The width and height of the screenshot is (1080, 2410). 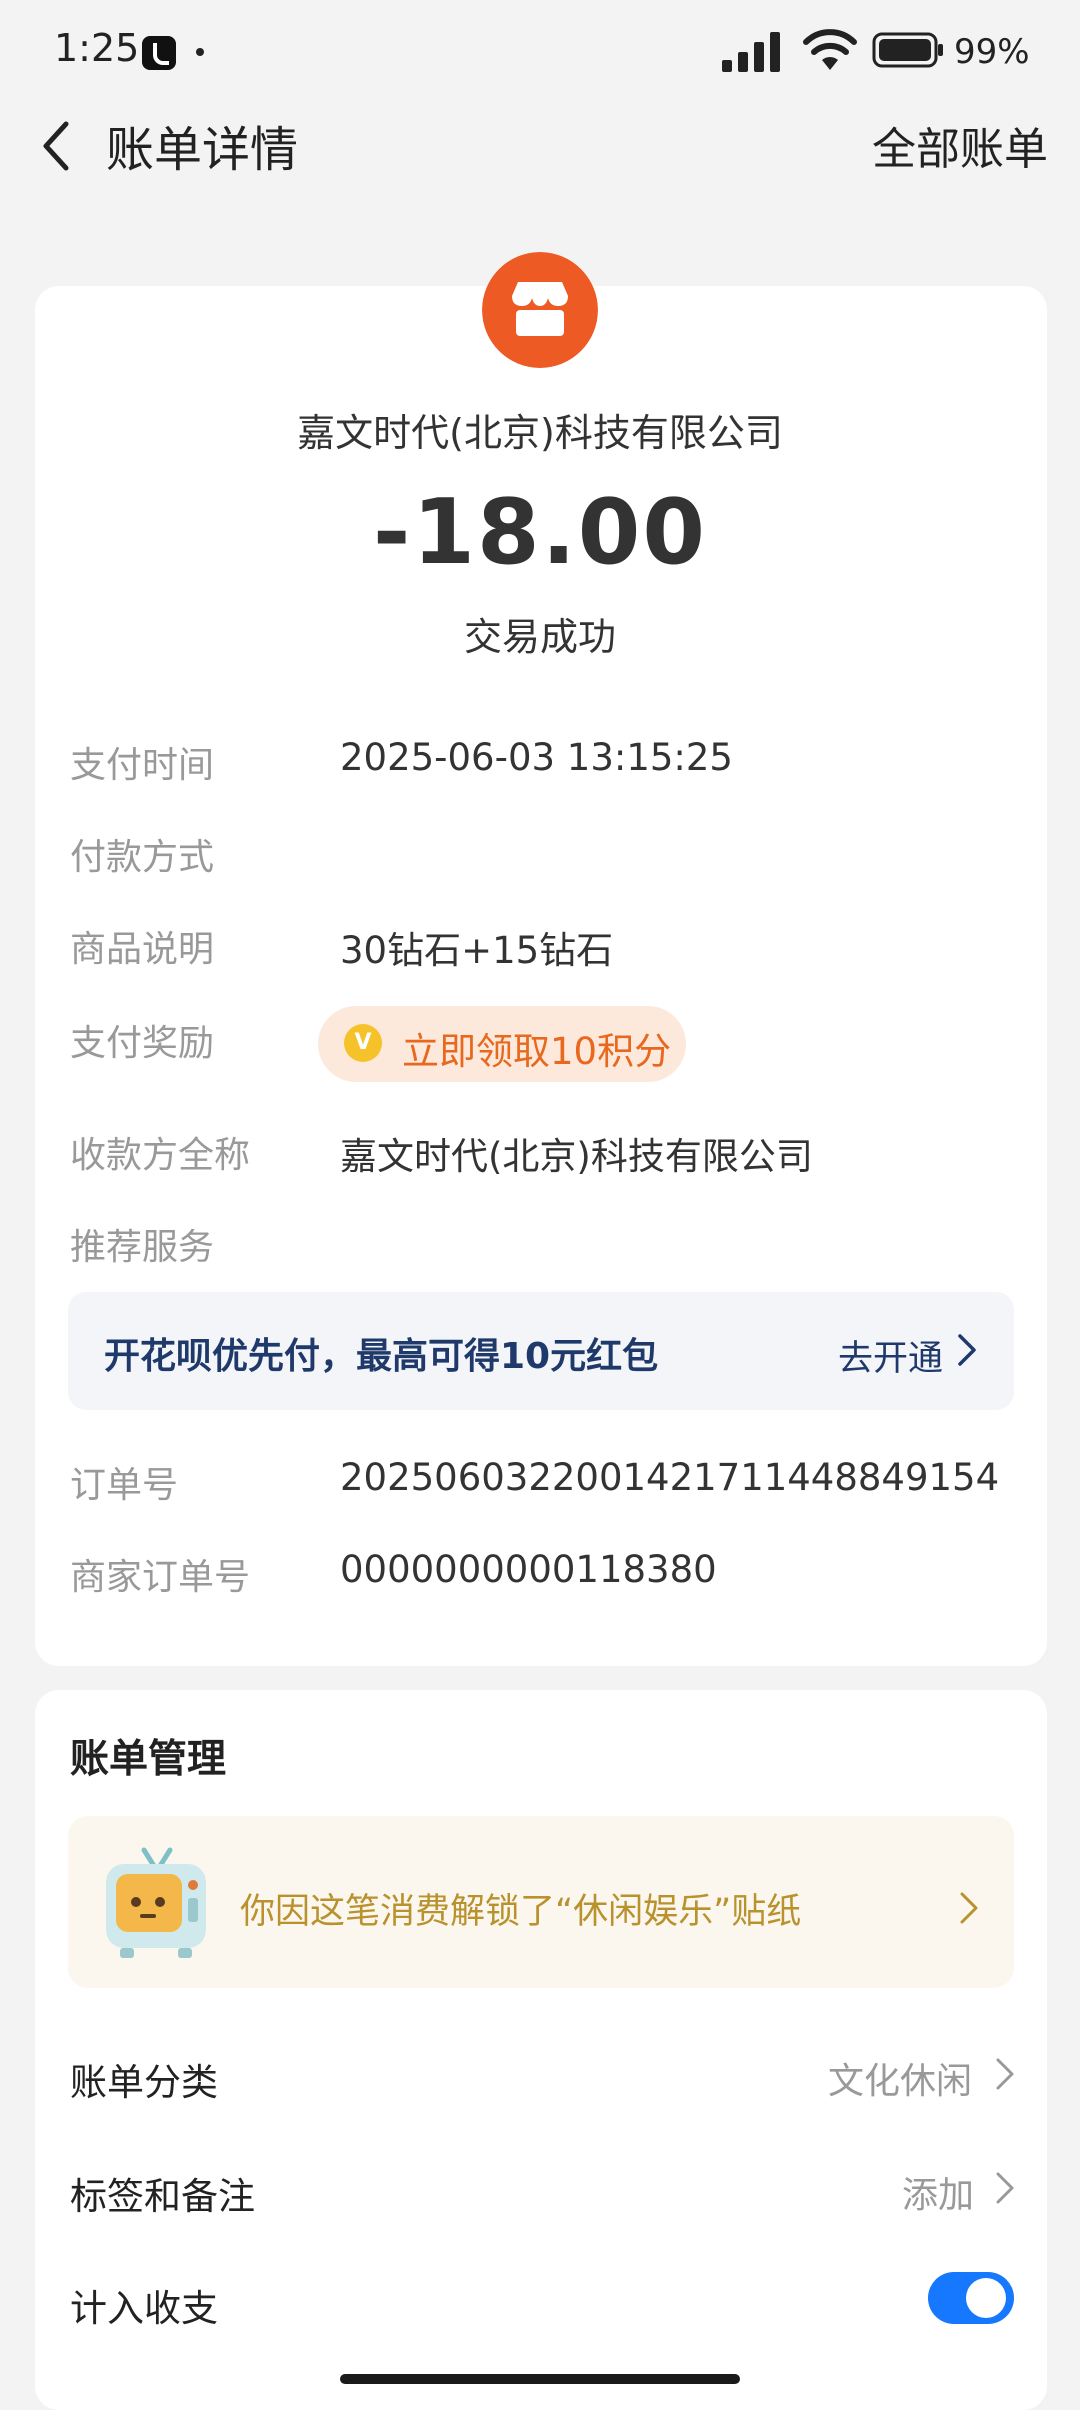 What do you see at coordinates (540, 2379) in the screenshot?
I see `home-indicator` at bounding box center [540, 2379].